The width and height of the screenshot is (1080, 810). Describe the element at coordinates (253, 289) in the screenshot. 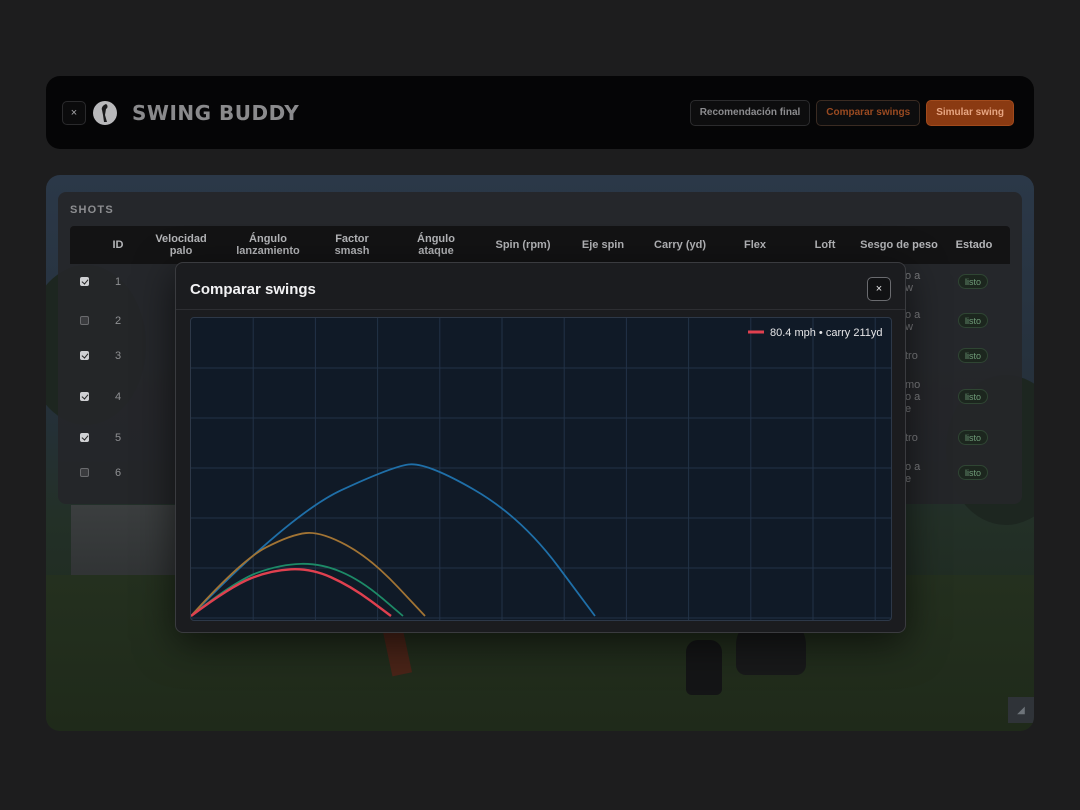

I see `modal-title: Comparar swings` at that location.